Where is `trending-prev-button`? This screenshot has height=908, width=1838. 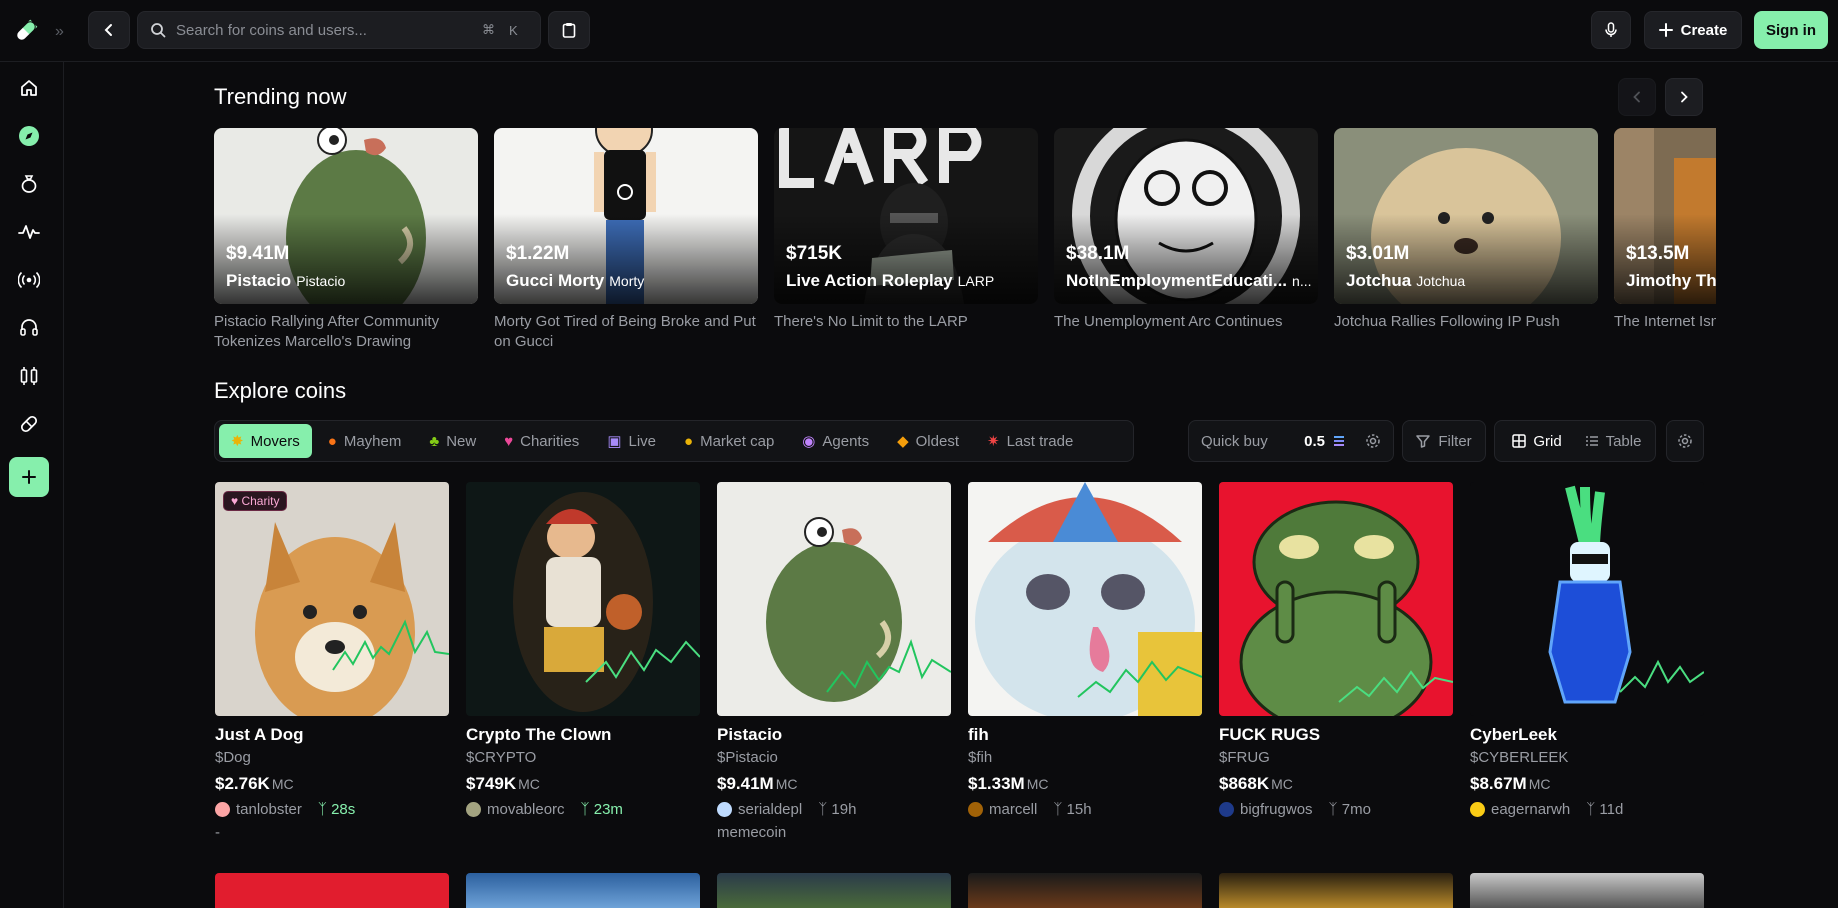 trending-prev-button is located at coordinates (1637, 97).